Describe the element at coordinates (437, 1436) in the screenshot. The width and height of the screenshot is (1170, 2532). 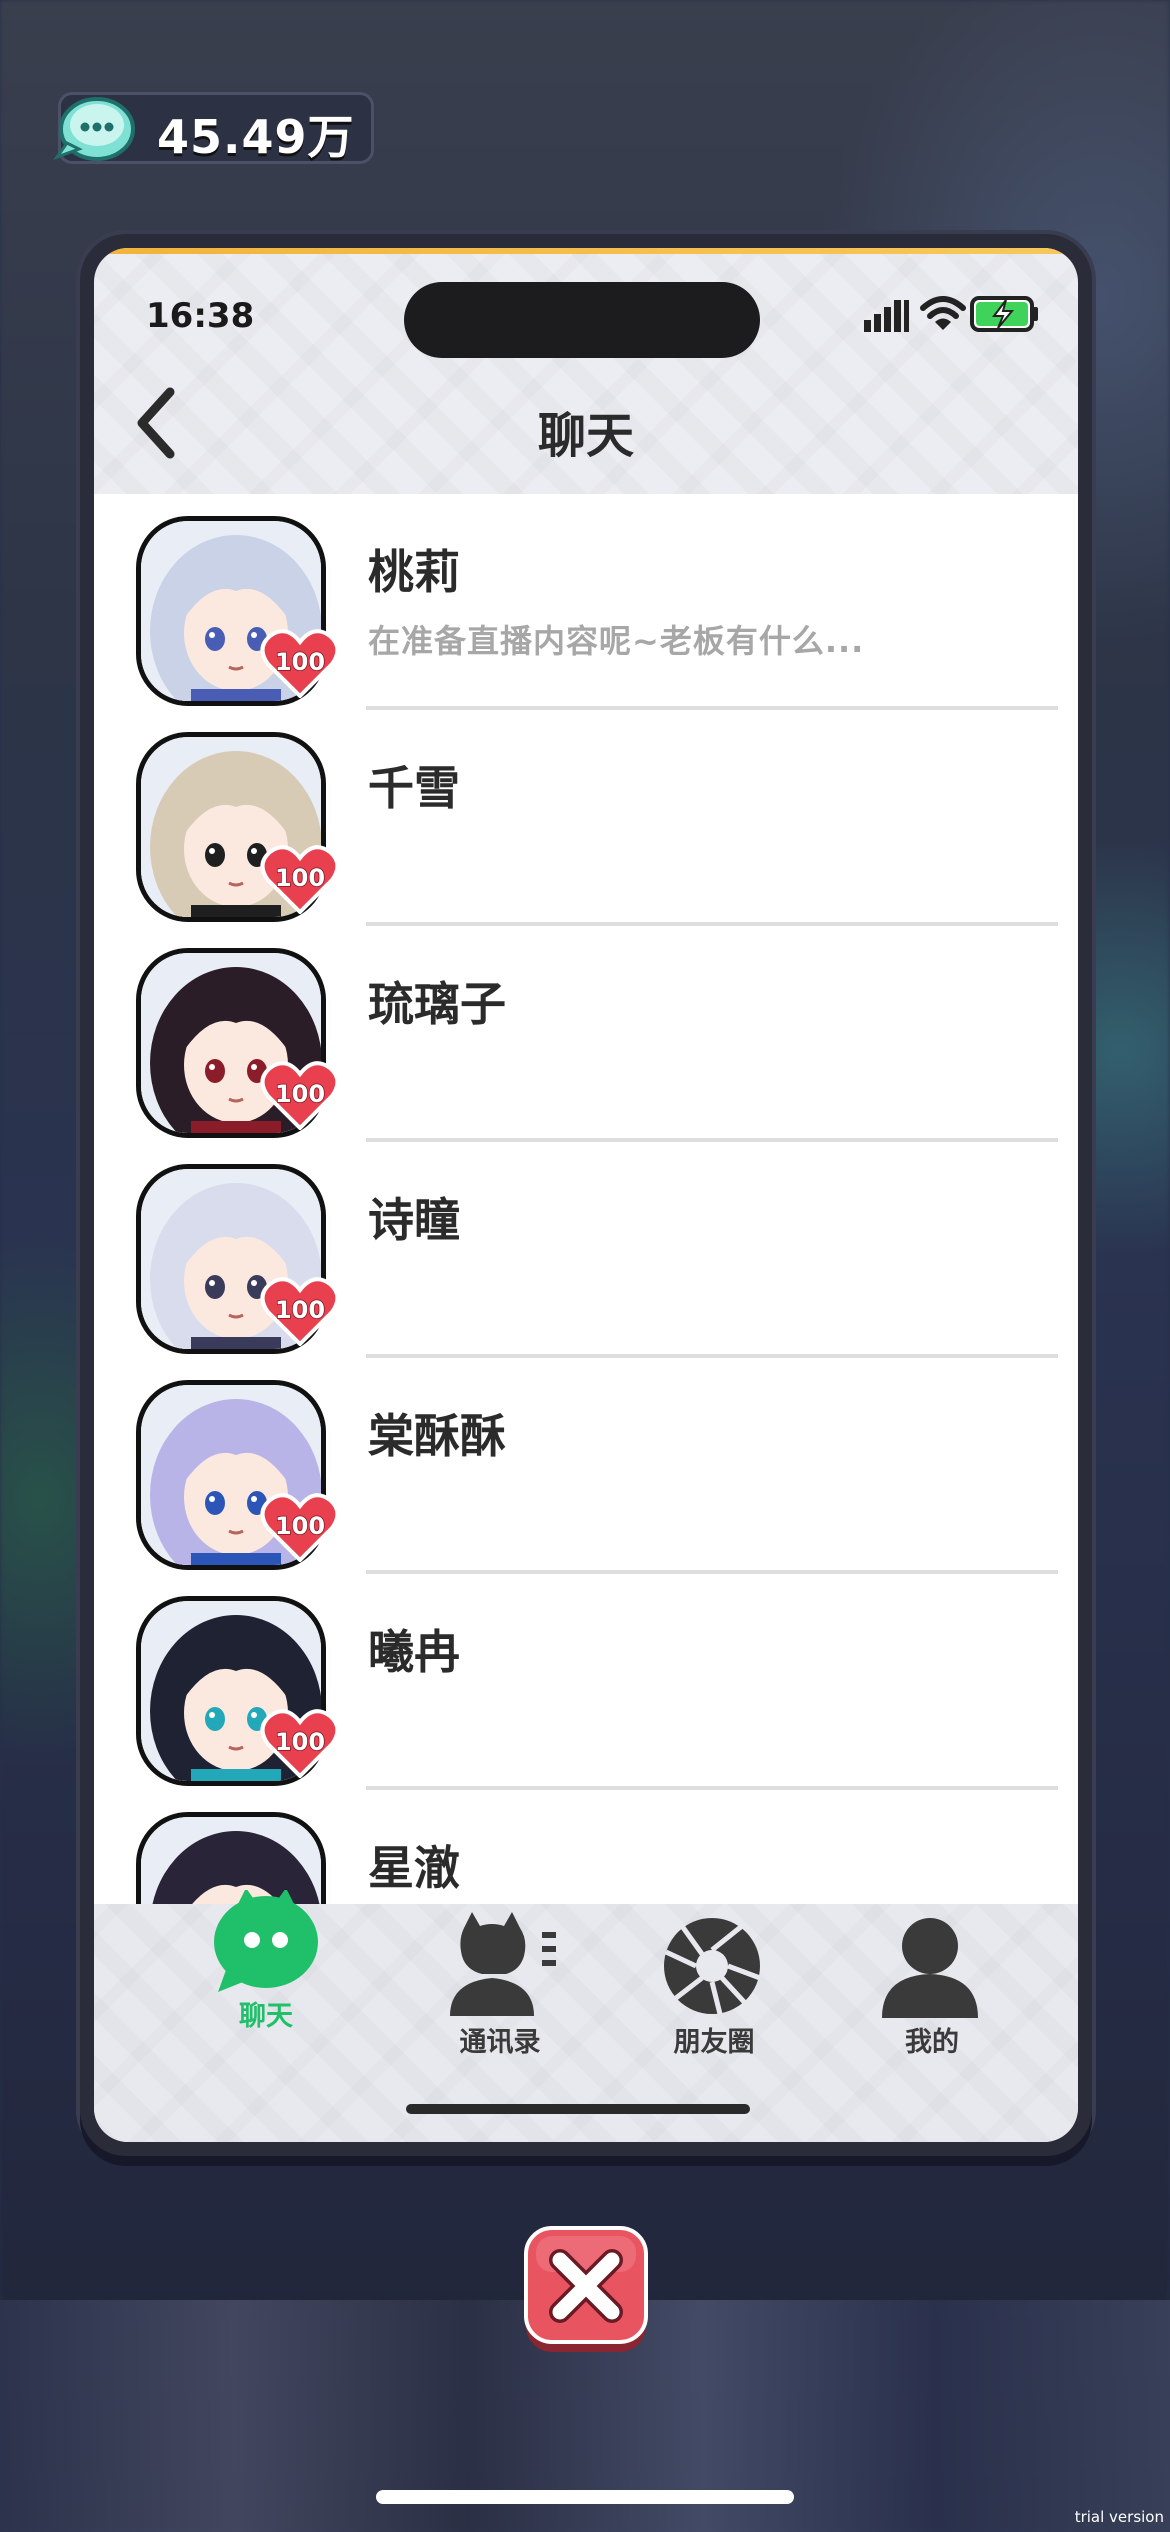
I see `contact-name: 棠酥酥` at that location.